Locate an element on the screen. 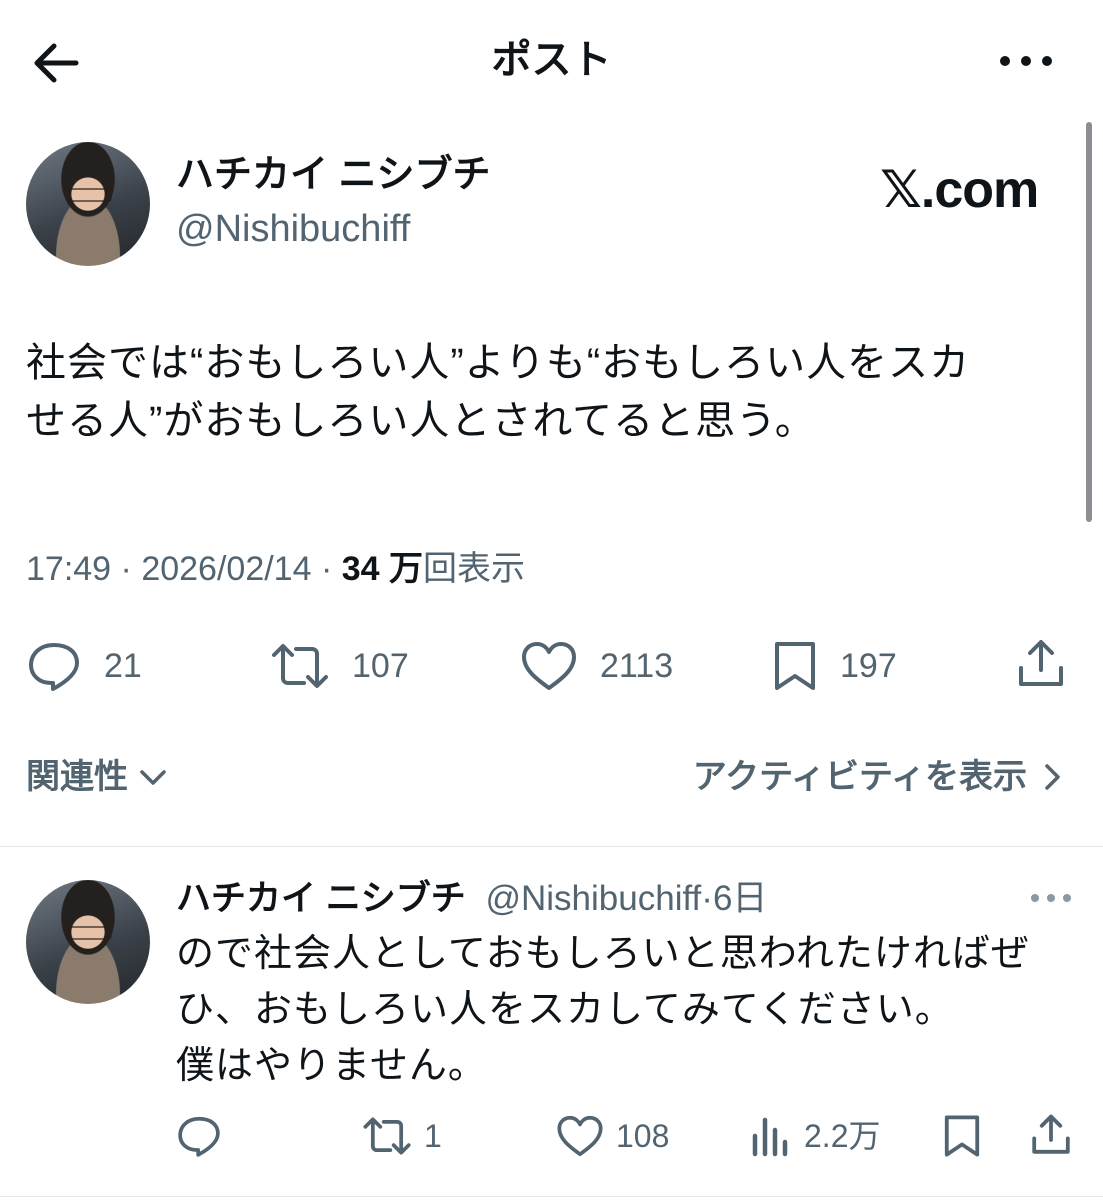 Image resolution: width=1103 pixels, height=1200 pixels. reply-header: ハチカイ ニシブチ @Nishibuchiff·6日 is located at coordinates (471, 899).